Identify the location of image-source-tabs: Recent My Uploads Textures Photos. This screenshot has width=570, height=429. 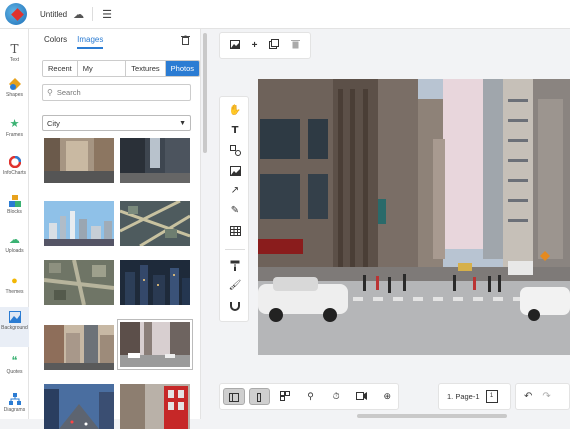
(121, 68).